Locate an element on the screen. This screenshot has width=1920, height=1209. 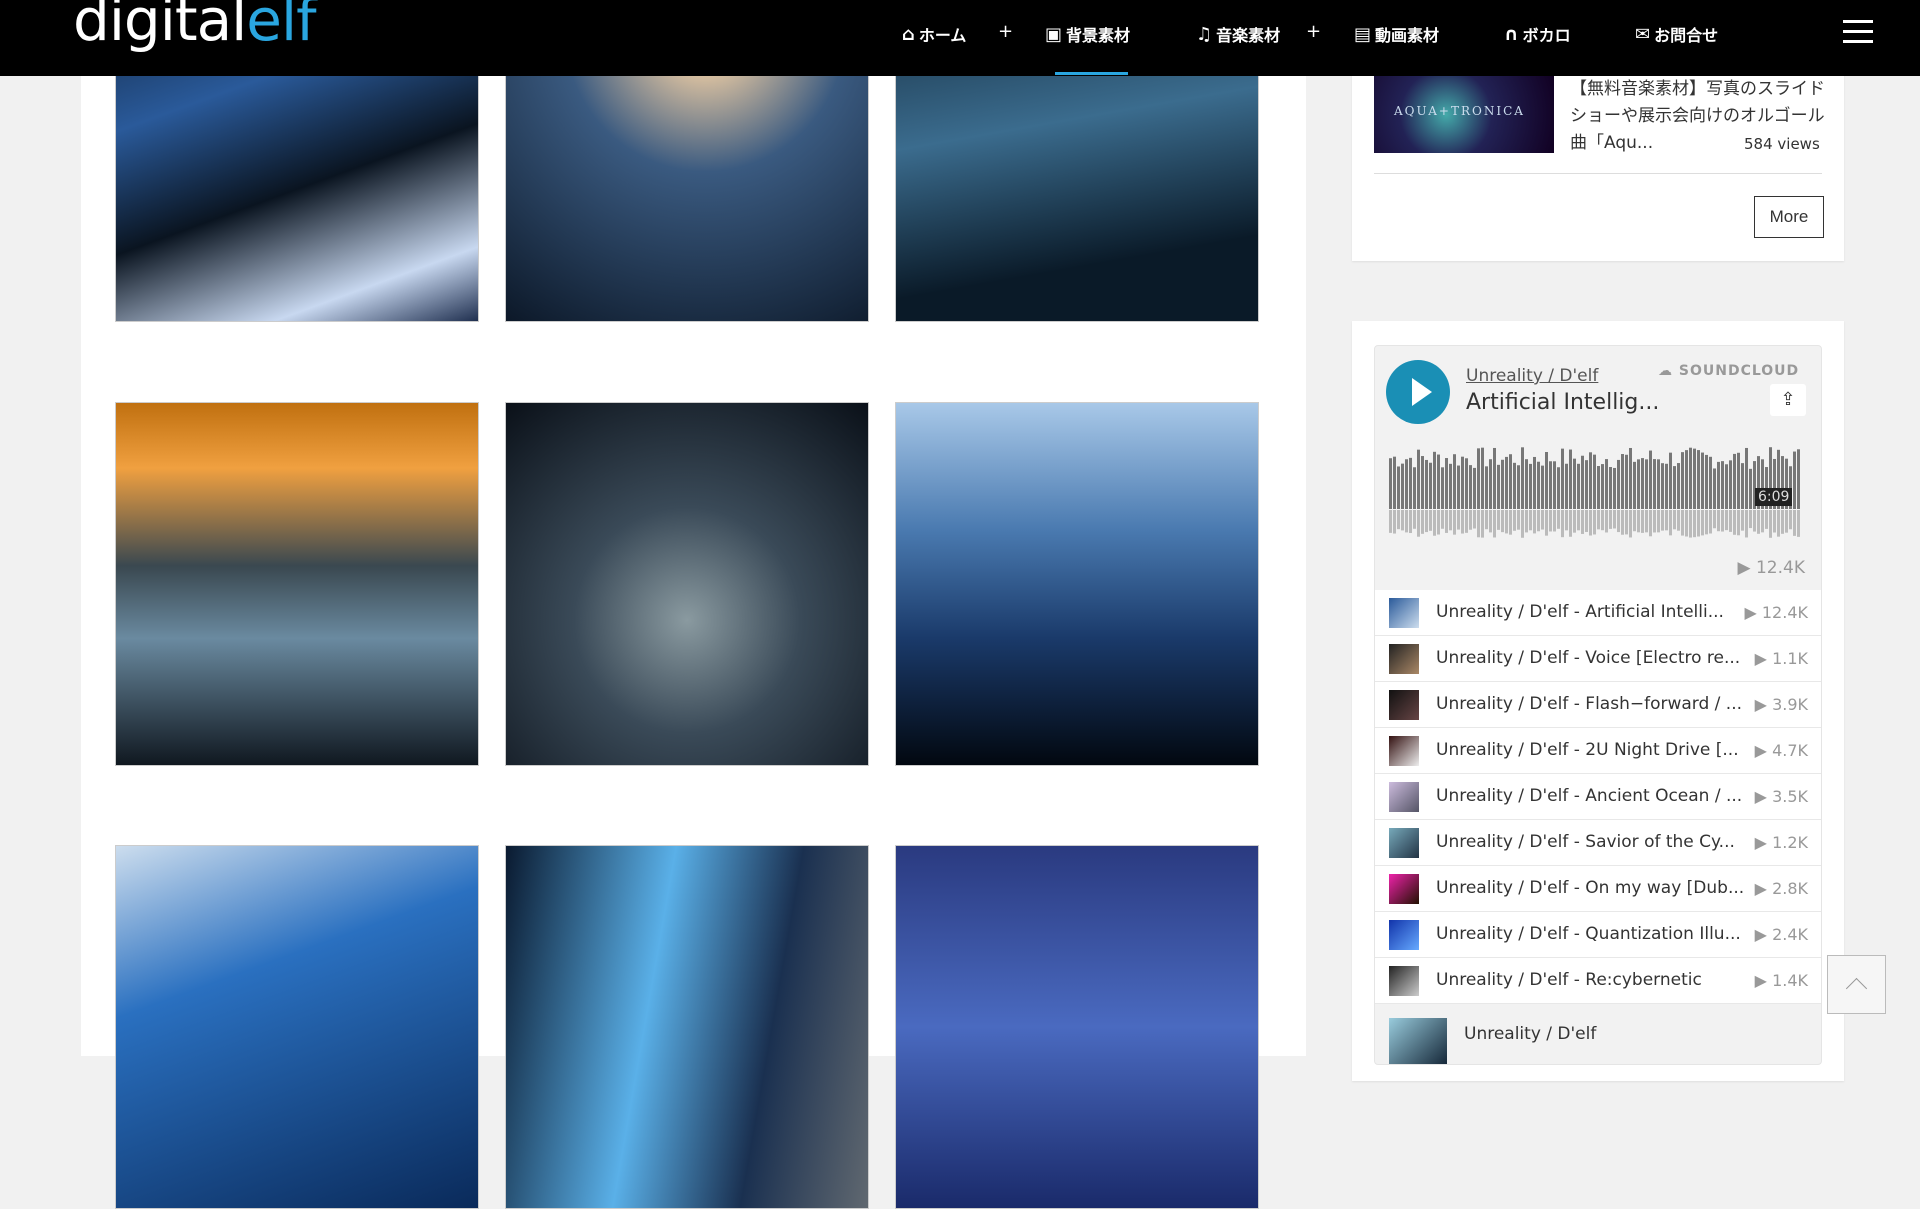
waveform is located at coordinates (1597, 491).